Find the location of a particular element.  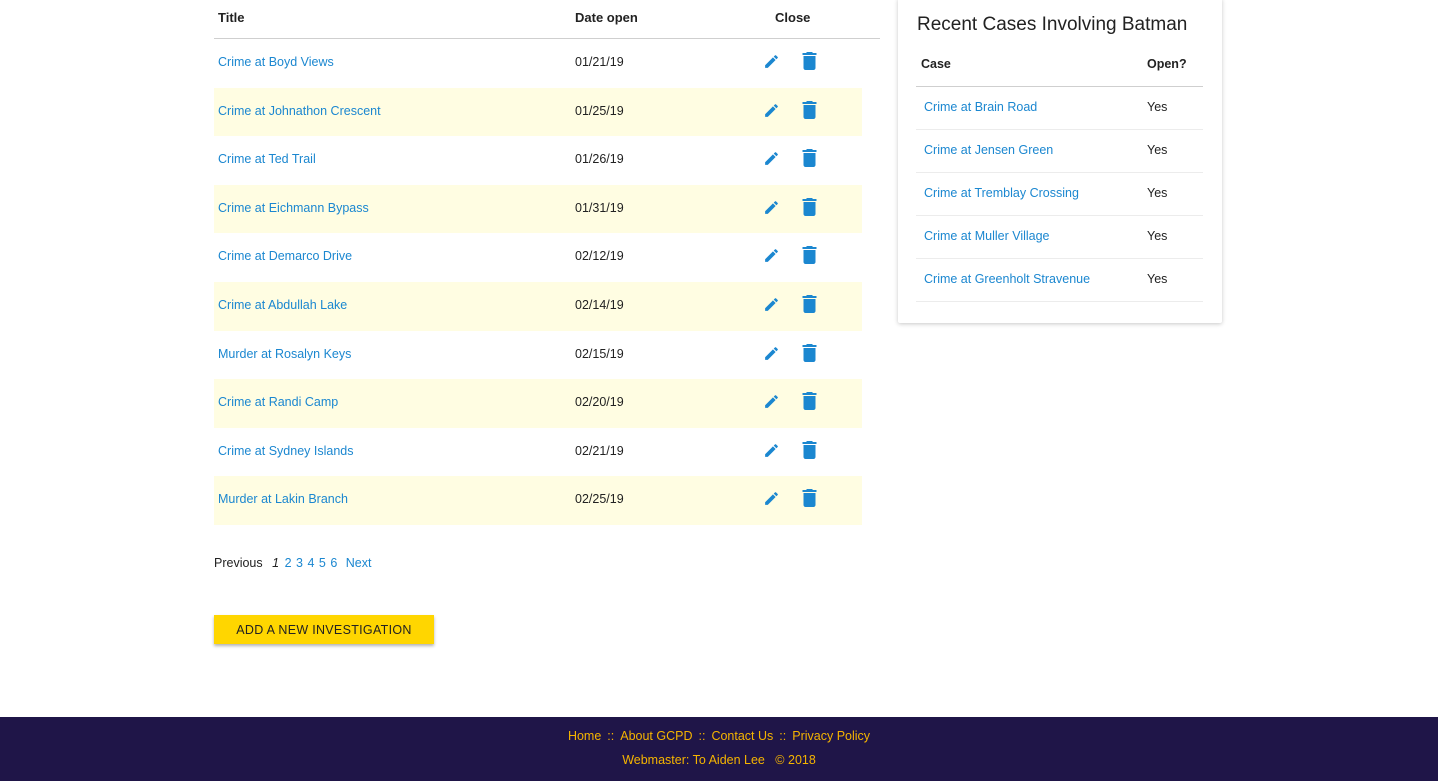

column-header-close: Close is located at coordinates (793, 17).